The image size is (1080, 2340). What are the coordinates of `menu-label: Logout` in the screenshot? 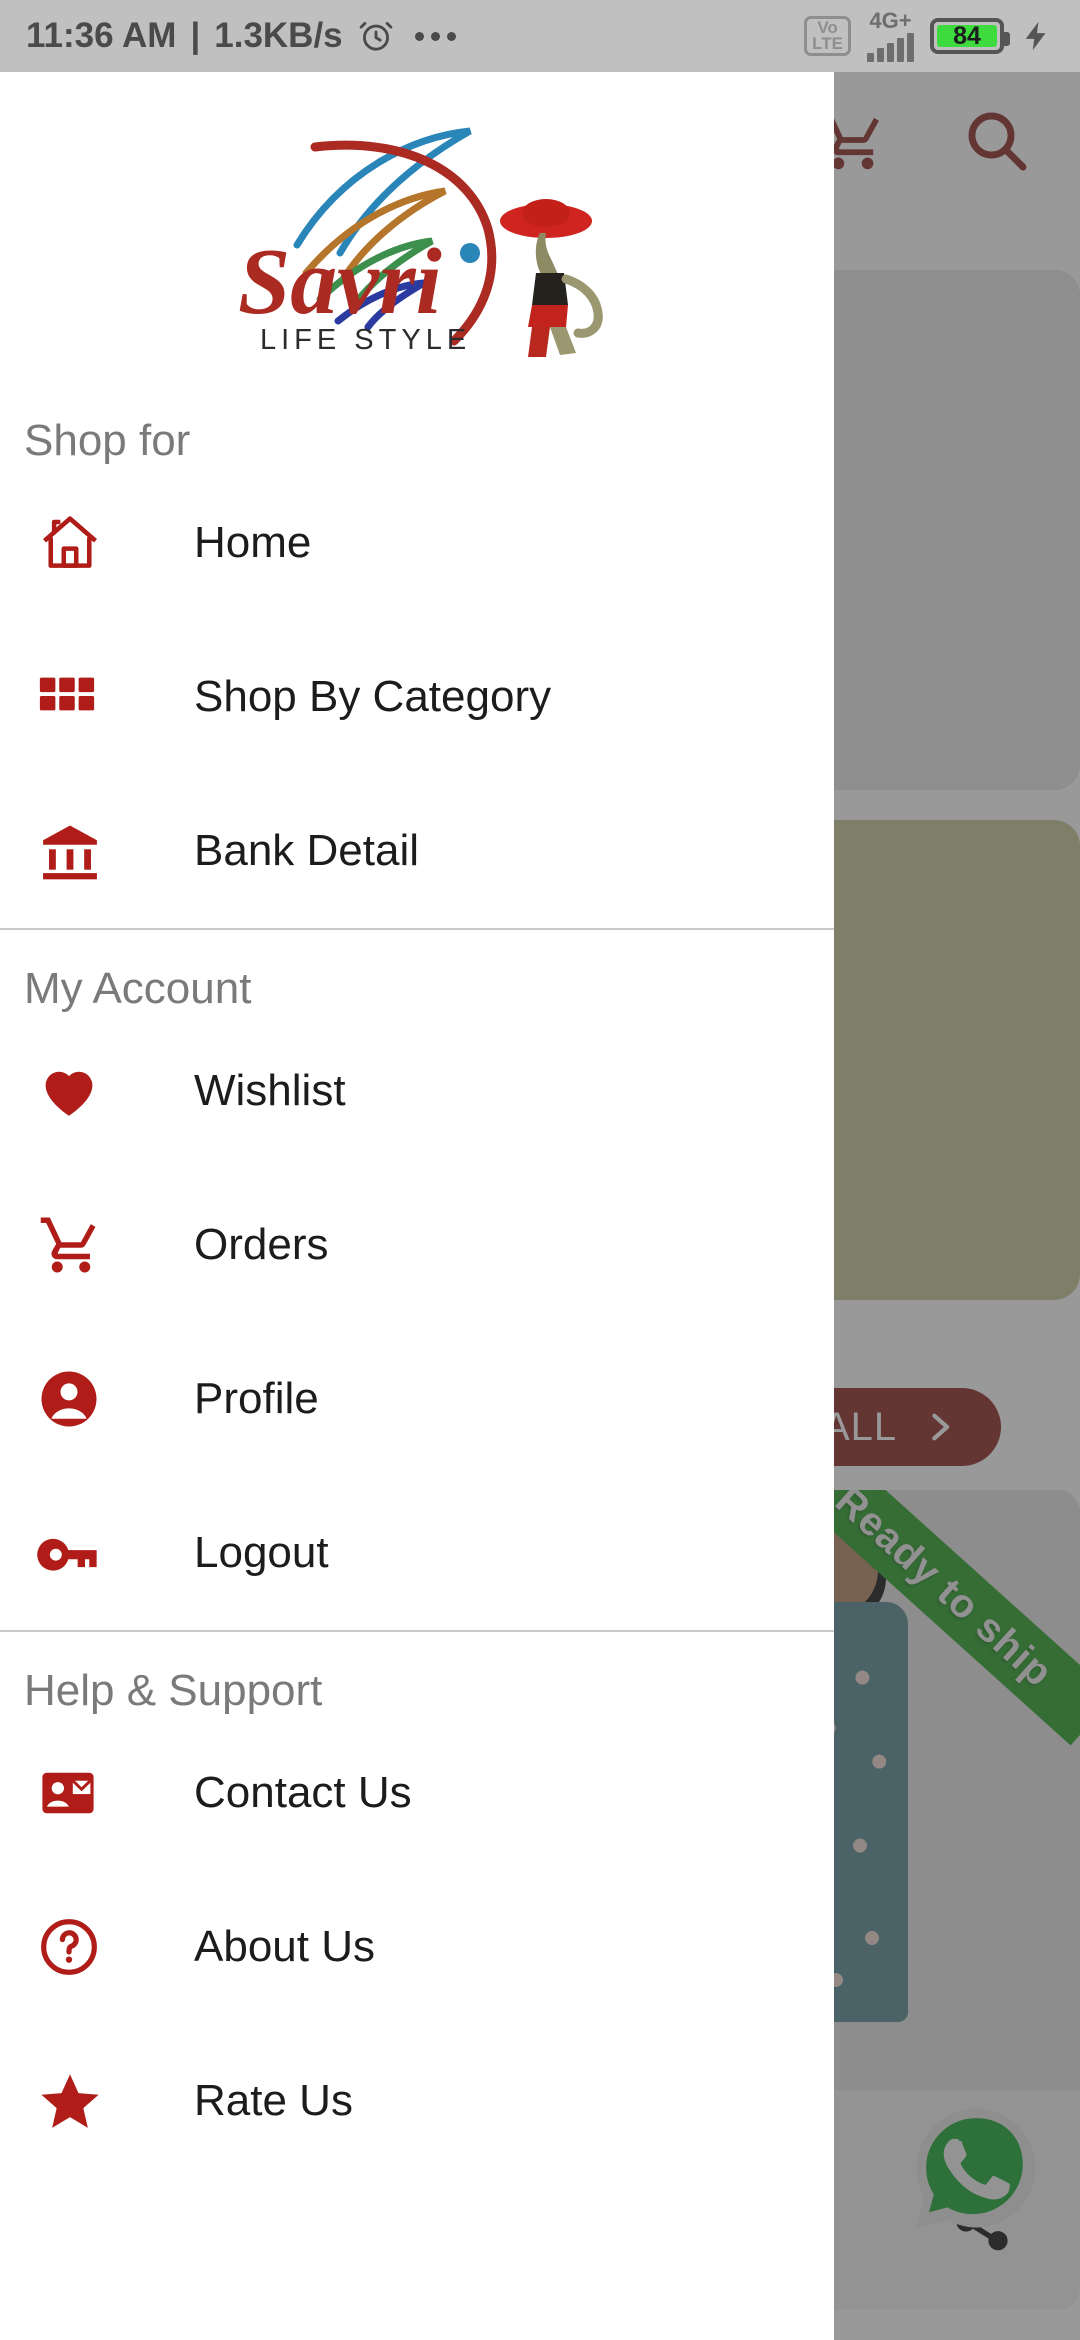 It's located at (261, 1552).